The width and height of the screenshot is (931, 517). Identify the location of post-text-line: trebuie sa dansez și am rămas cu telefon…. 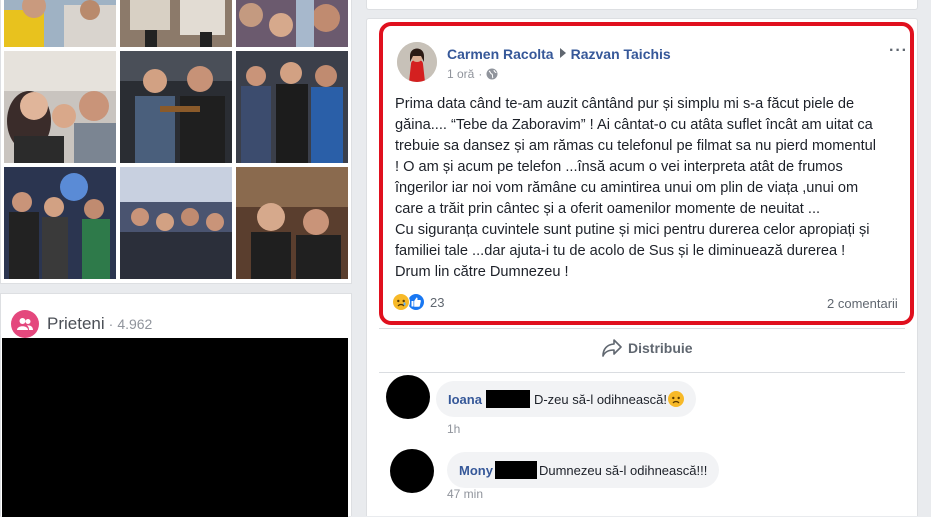
(636, 146).